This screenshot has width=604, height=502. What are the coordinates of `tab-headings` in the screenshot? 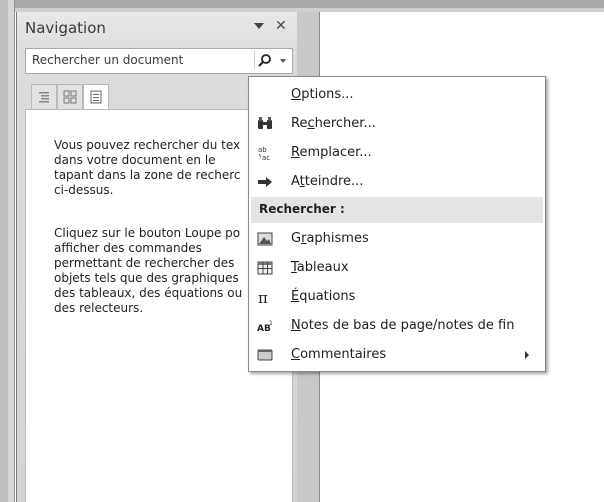 It's located at (44, 97).